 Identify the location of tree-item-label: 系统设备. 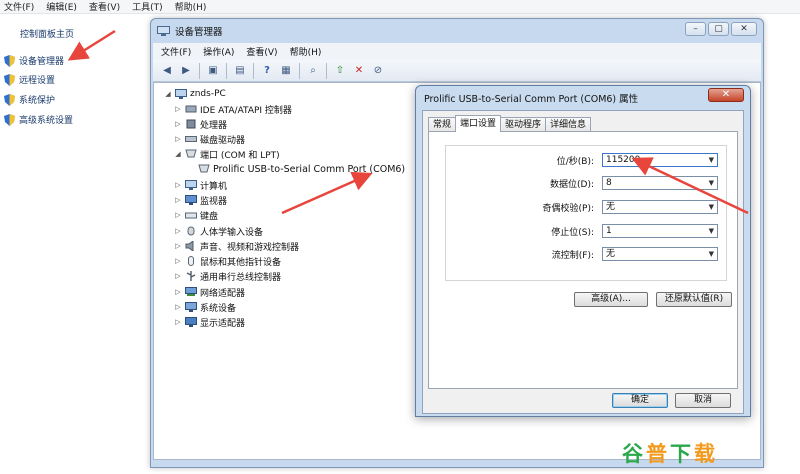
(218, 308).